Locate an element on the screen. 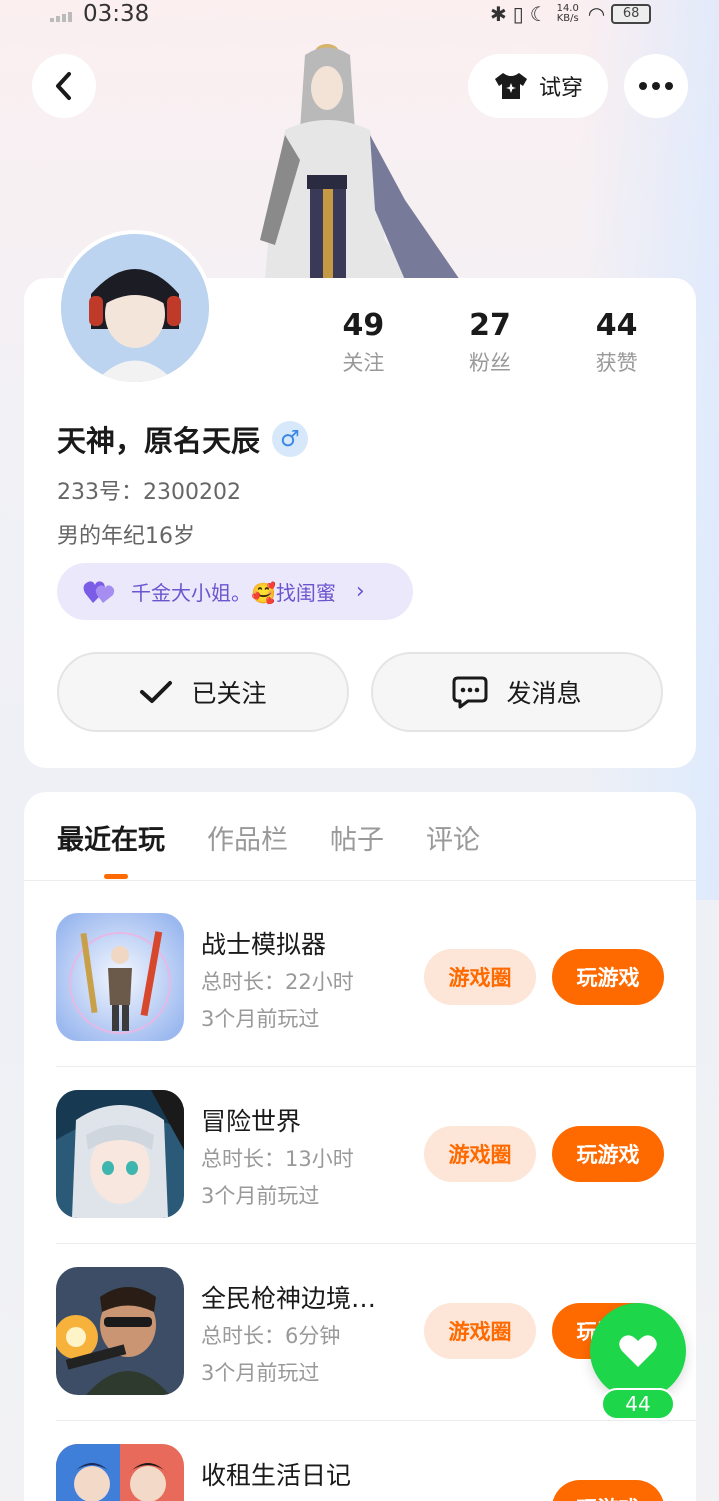  status-bar: 03:38 ✱ ▯ ☾ 14.0 KB/s ◠ 68 is located at coordinates (359, 15).